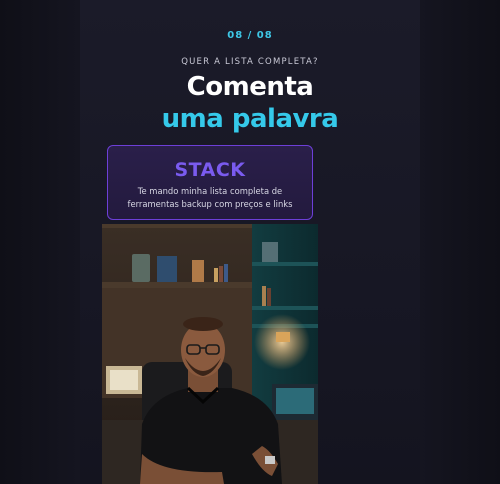  I want to click on headline-line-1: Comenta, so click(250, 87).